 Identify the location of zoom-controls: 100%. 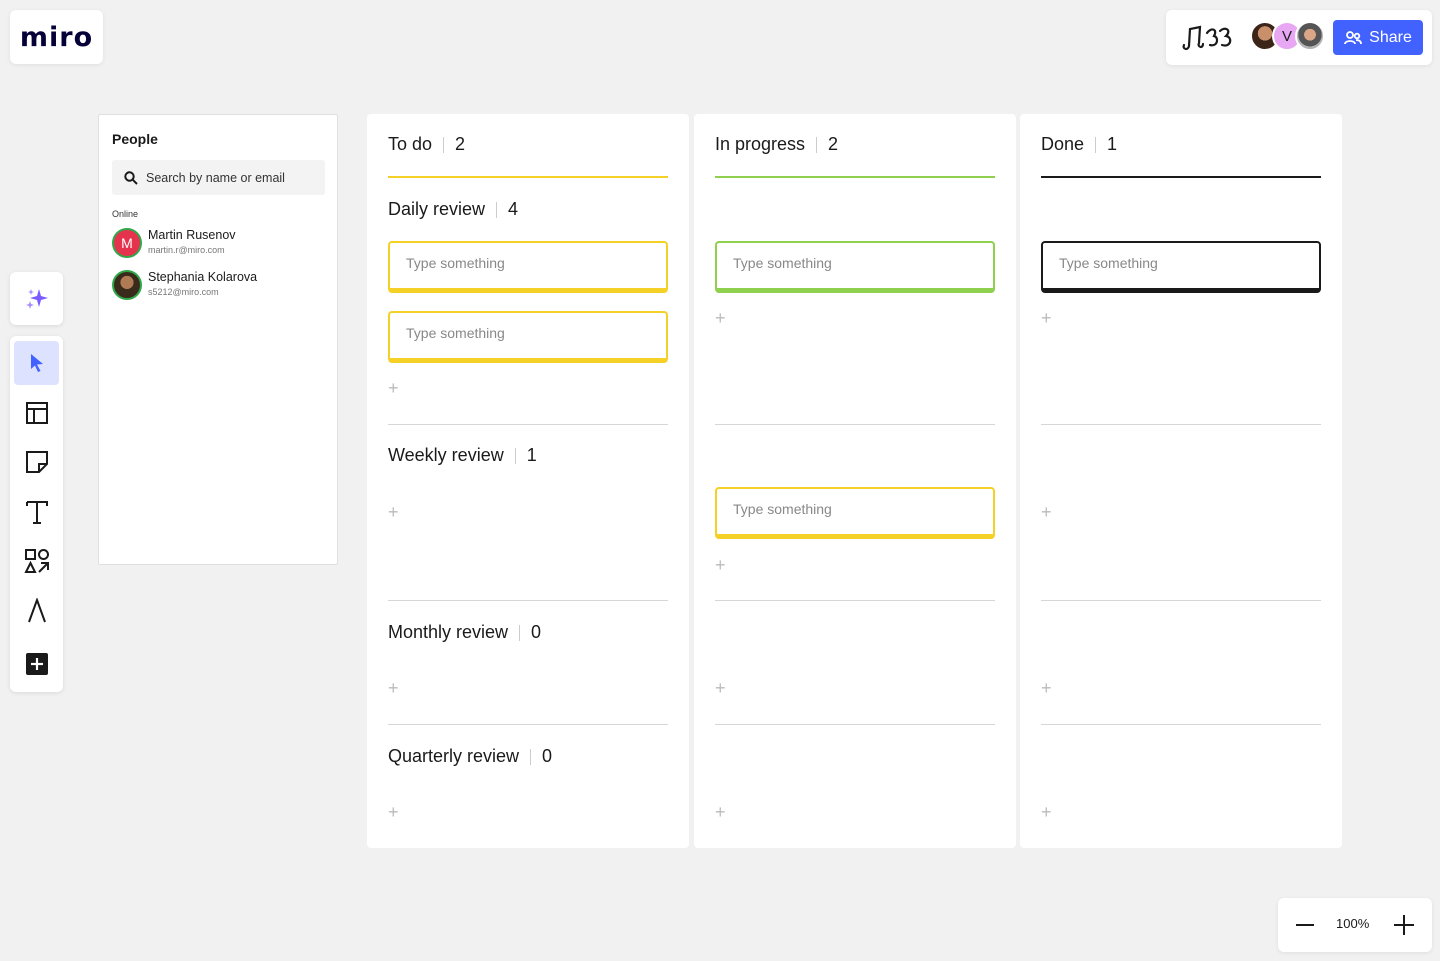
(1355, 925).